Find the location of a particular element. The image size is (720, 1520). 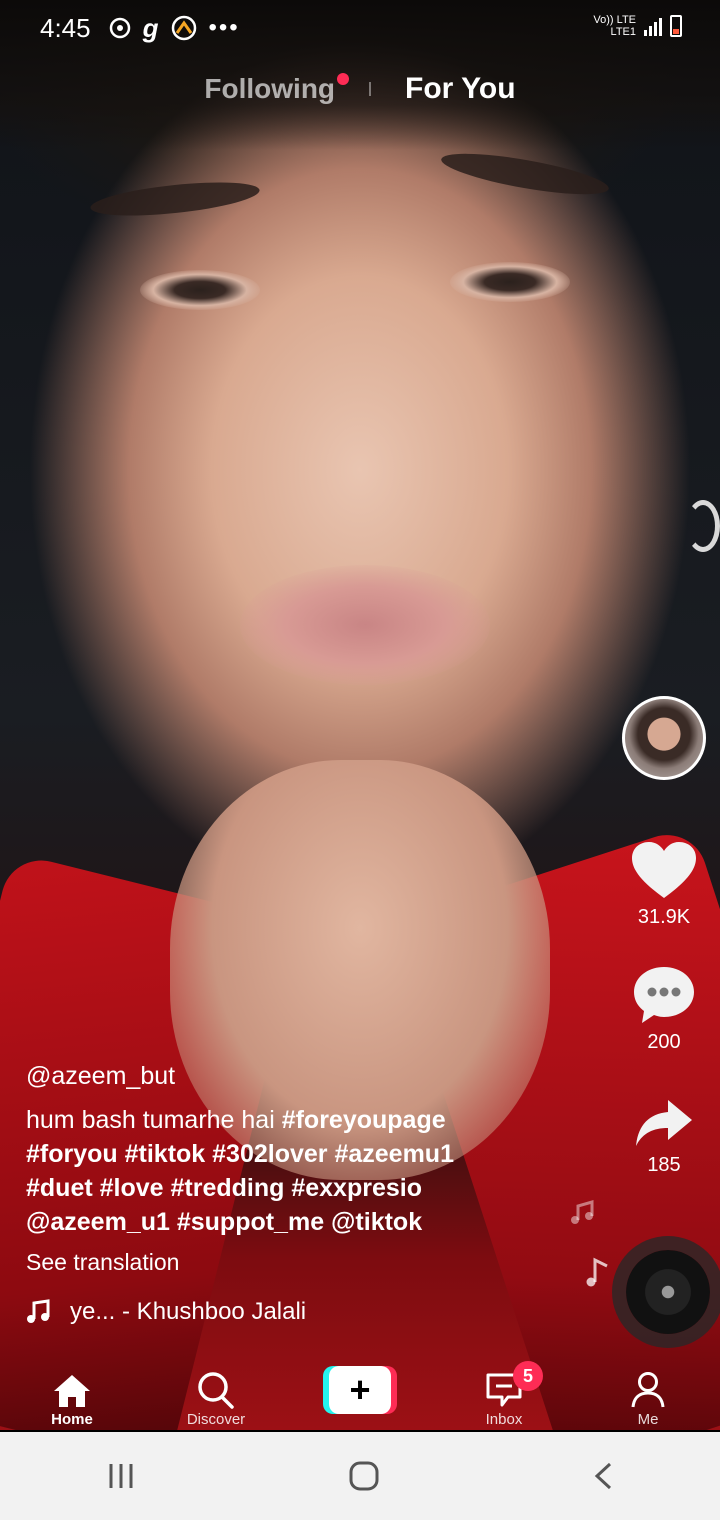

tab-following: Following is located at coordinates (277, 89).